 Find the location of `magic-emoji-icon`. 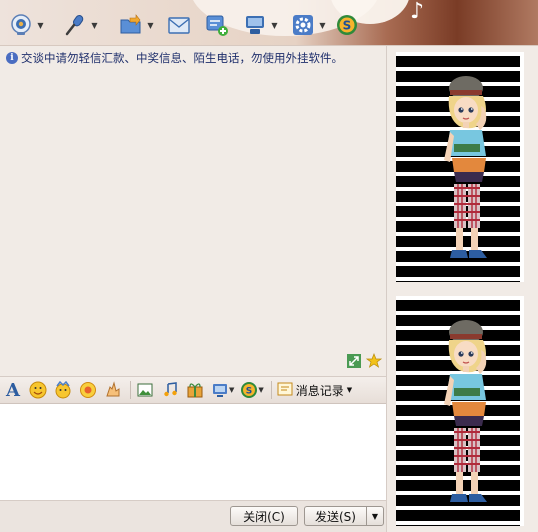

magic-emoji-icon is located at coordinates (63, 390).